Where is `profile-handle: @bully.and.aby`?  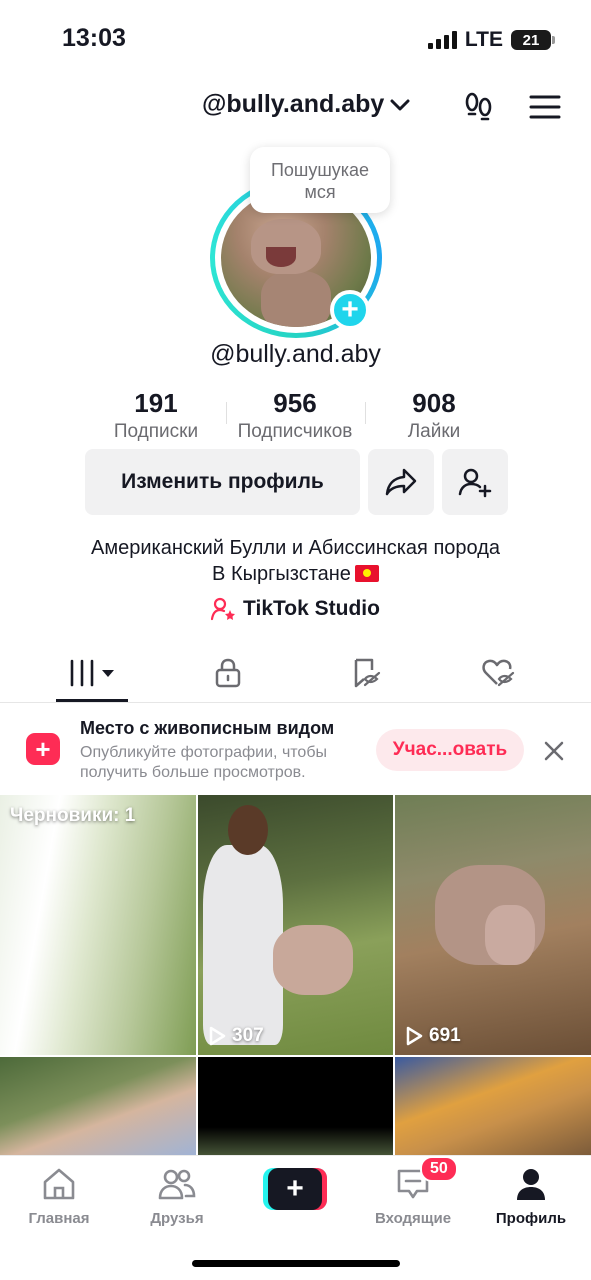 profile-handle: @bully.and.aby is located at coordinates (295, 354).